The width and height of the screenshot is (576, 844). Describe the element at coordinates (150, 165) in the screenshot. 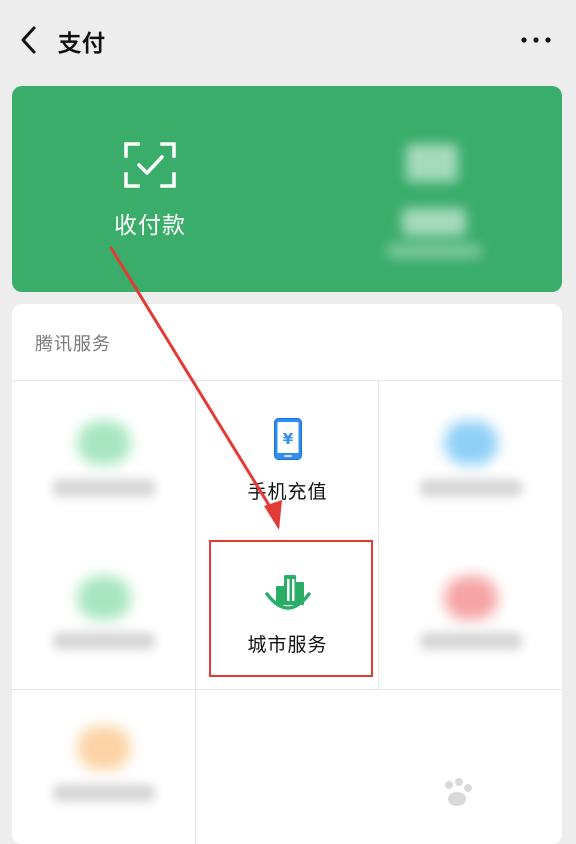

I see `scan-check-icon` at that location.